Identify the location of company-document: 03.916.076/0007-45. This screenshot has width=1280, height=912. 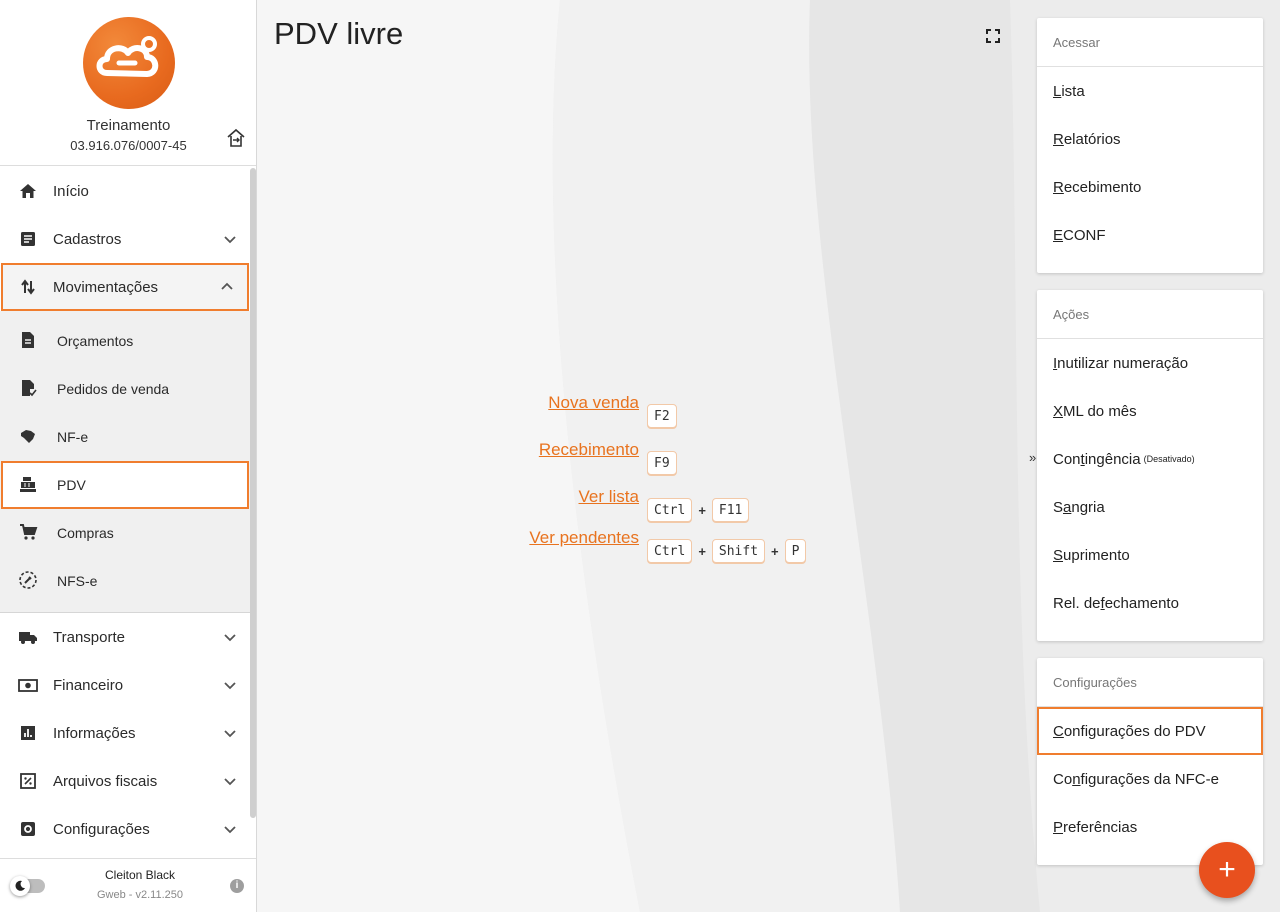
(128, 145).